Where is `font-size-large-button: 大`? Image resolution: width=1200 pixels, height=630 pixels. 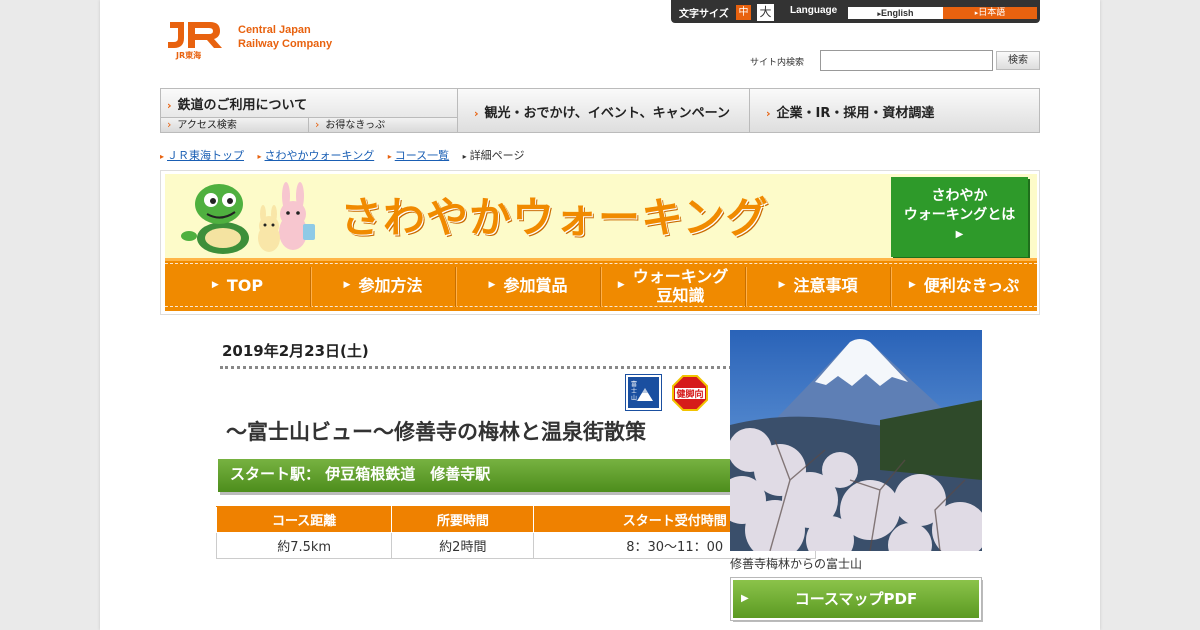
font-size-large-button: 大 is located at coordinates (765, 12).